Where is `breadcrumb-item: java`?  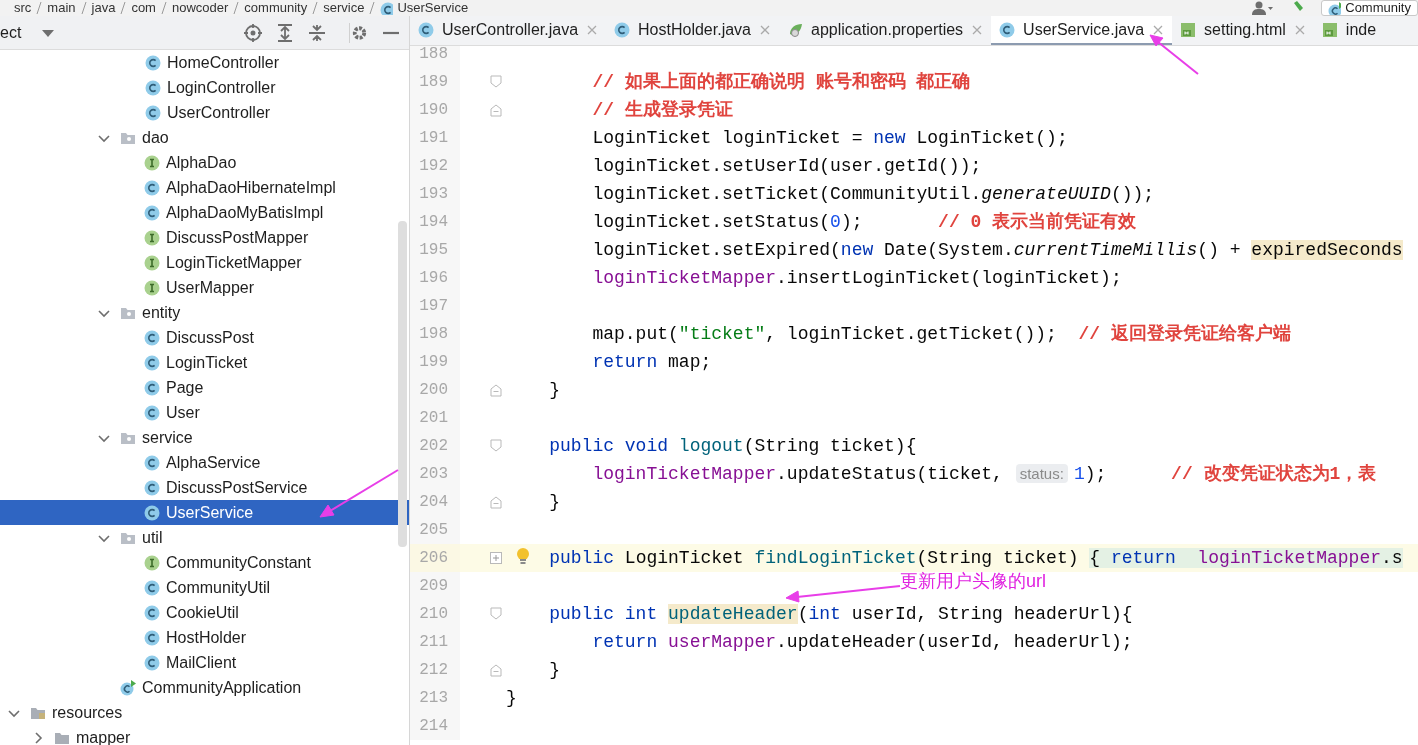 breadcrumb-item: java is located at coordinates (103, 8).